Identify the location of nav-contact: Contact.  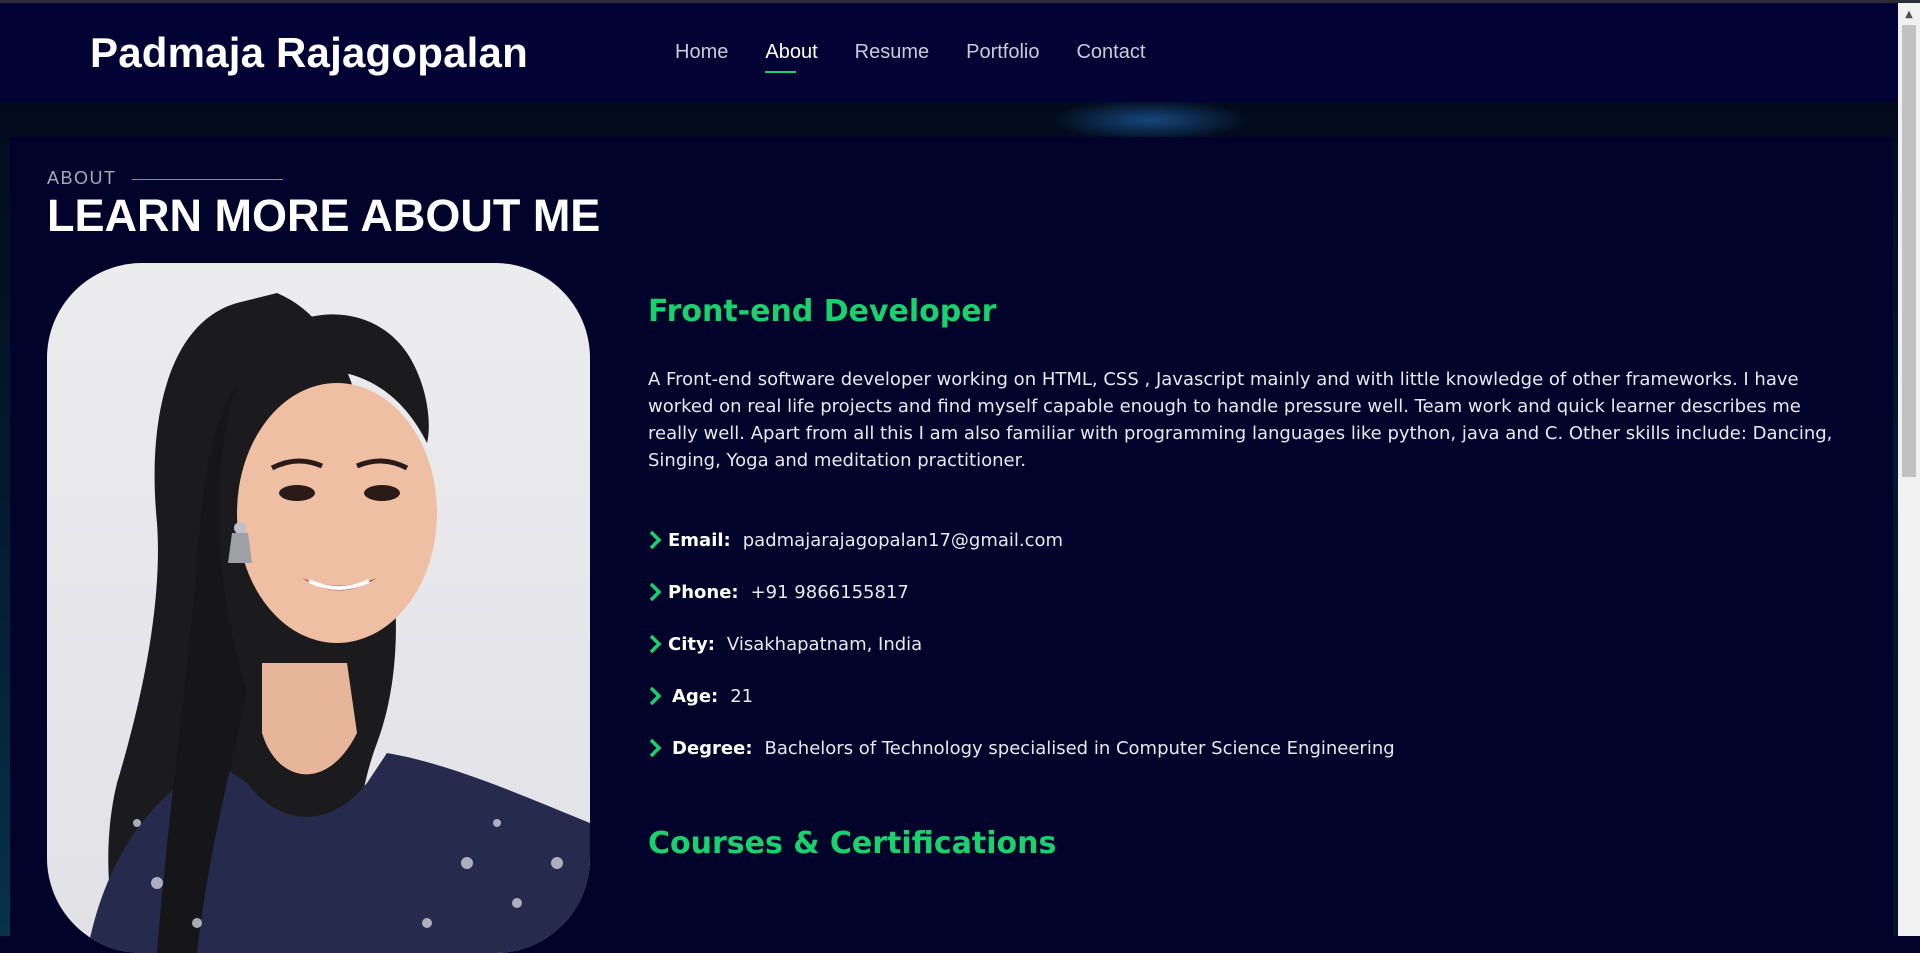
(1110, 52).